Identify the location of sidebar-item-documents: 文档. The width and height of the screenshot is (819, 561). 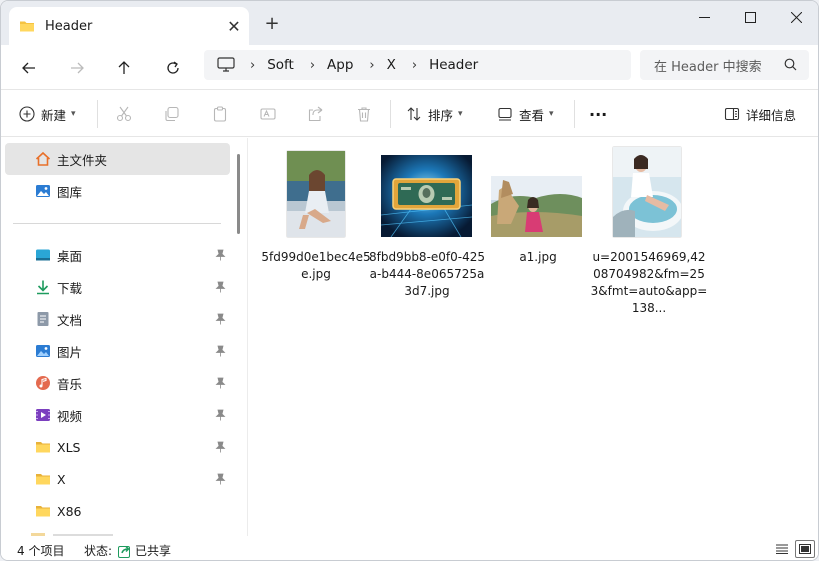
(117, 319).